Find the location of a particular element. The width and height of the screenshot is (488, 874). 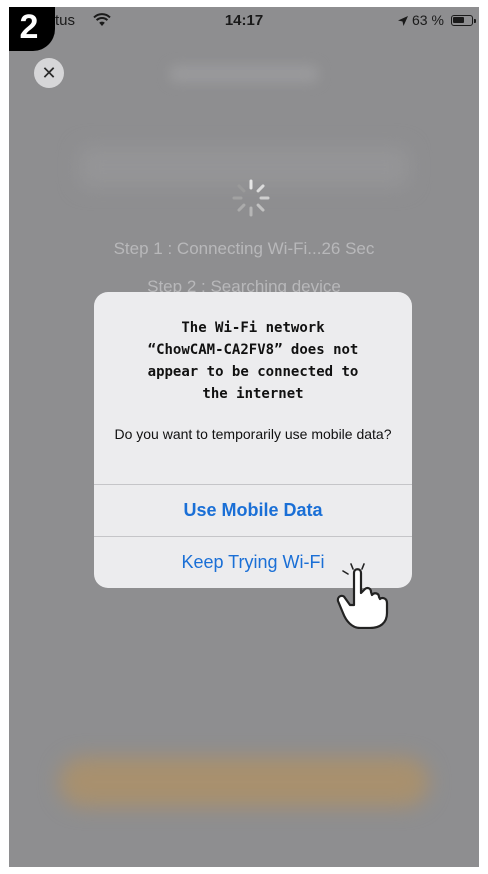

battery-percentage: 63 % is located at coordinates (428, 20).